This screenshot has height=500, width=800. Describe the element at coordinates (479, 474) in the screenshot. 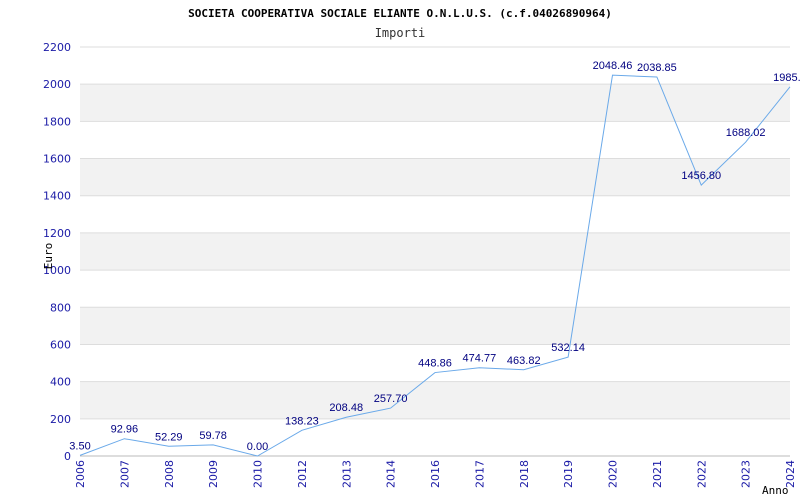

I see `x-tick-label: 2017` at that location.